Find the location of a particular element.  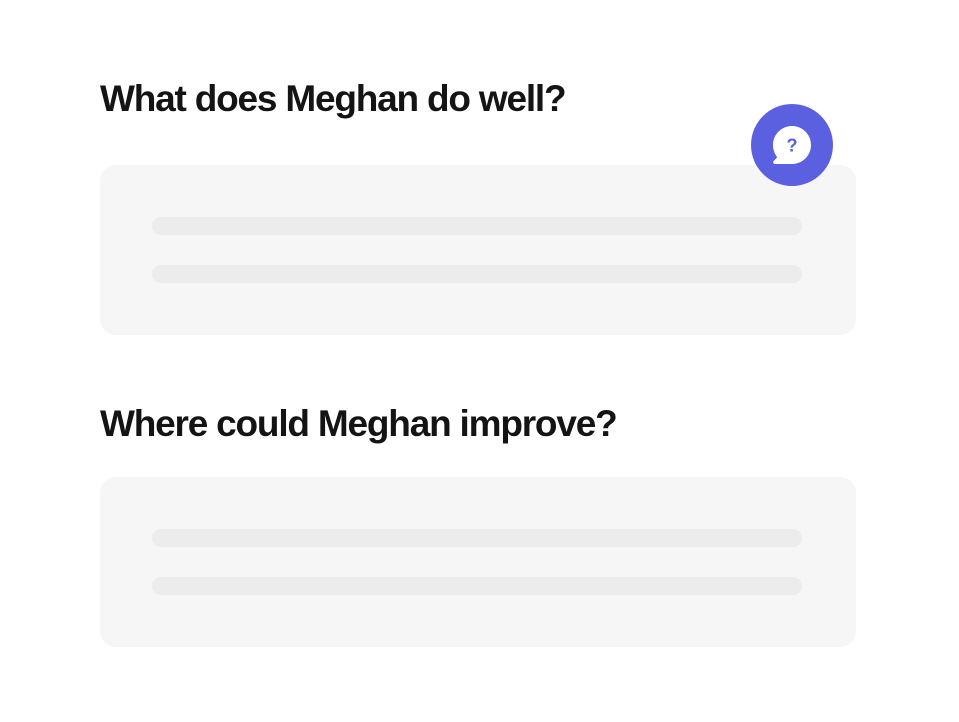

help-glyph: ? is located at coordinates (792, 146).